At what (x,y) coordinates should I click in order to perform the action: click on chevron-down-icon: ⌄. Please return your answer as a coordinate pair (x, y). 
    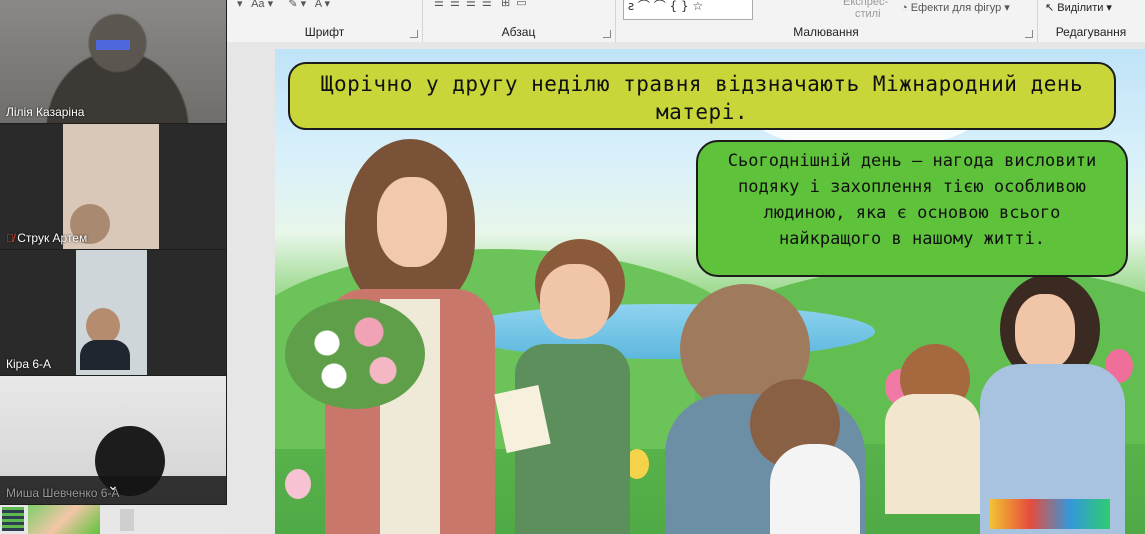
    Looking at the image, I should click on (113, 486).